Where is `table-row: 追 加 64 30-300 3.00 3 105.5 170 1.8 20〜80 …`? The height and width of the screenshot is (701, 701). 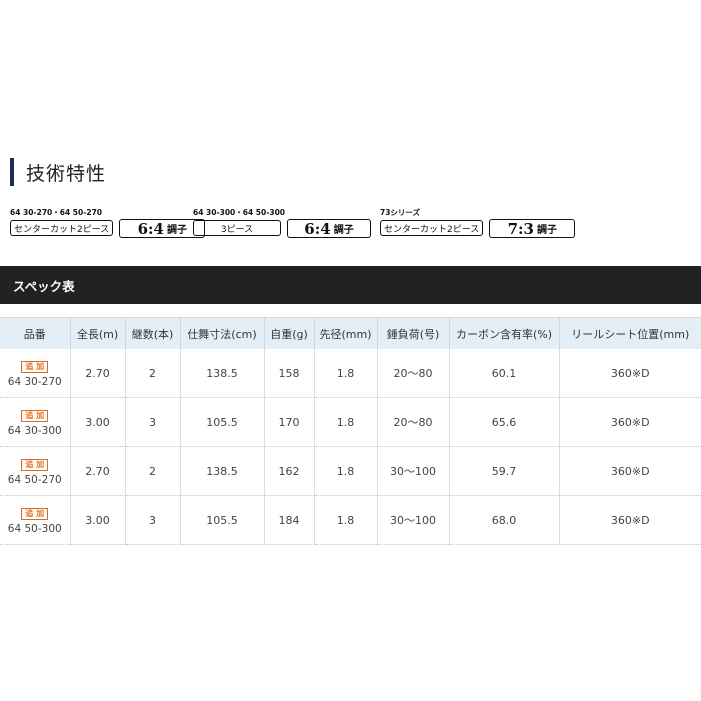 table-row: 追 加 64 30-300 3.00 3 105.5 170 1.8 20〜80 … is located at coordinates (350, 422).